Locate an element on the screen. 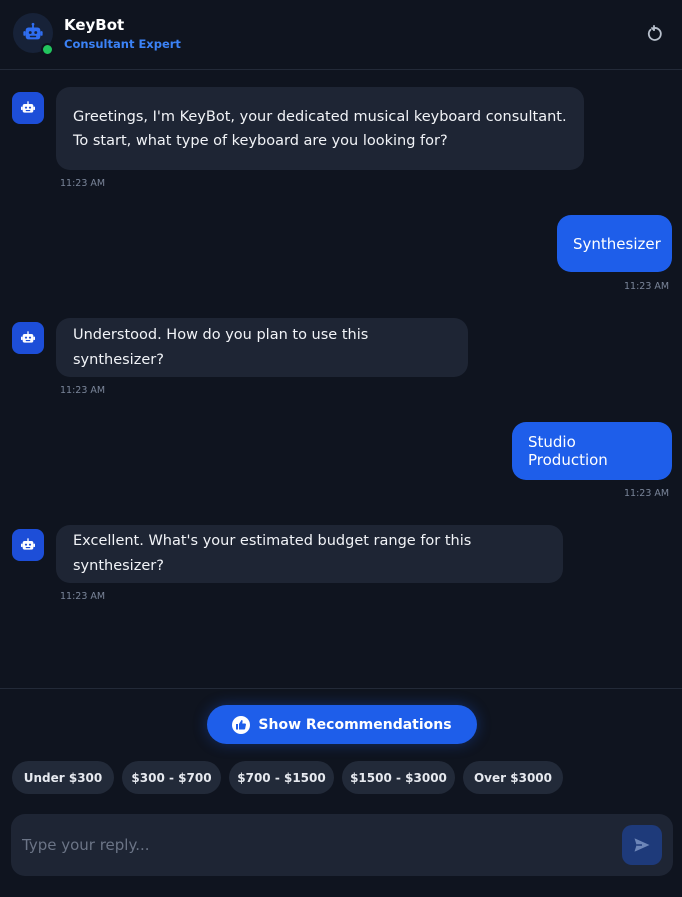 The height and width of the screenshot is (897, 682). show-recommendations-label: Show Recommendations is located at coordinates (355, 724).